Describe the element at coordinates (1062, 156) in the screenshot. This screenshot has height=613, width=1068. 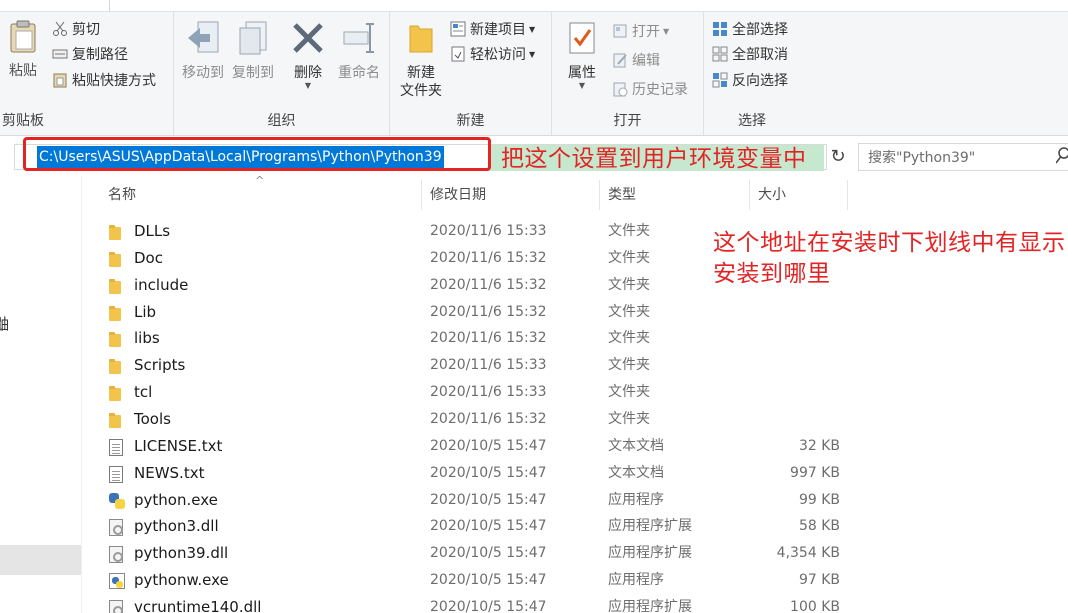
I see `search-icon` at that location.